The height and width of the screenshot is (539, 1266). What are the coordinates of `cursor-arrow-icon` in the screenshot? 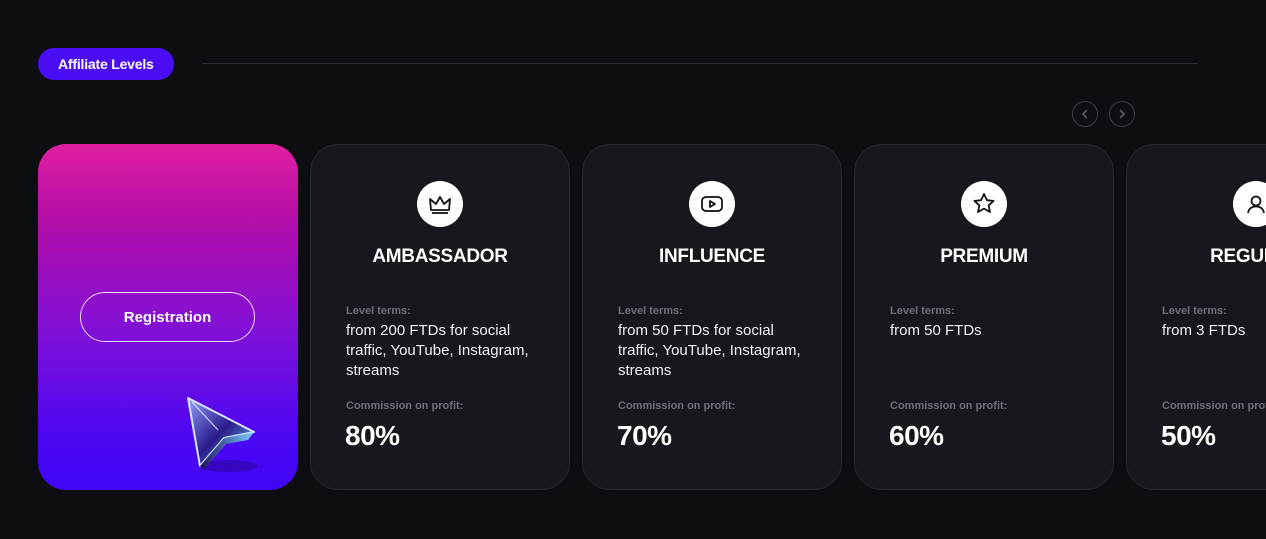 It's located at (222, 434).